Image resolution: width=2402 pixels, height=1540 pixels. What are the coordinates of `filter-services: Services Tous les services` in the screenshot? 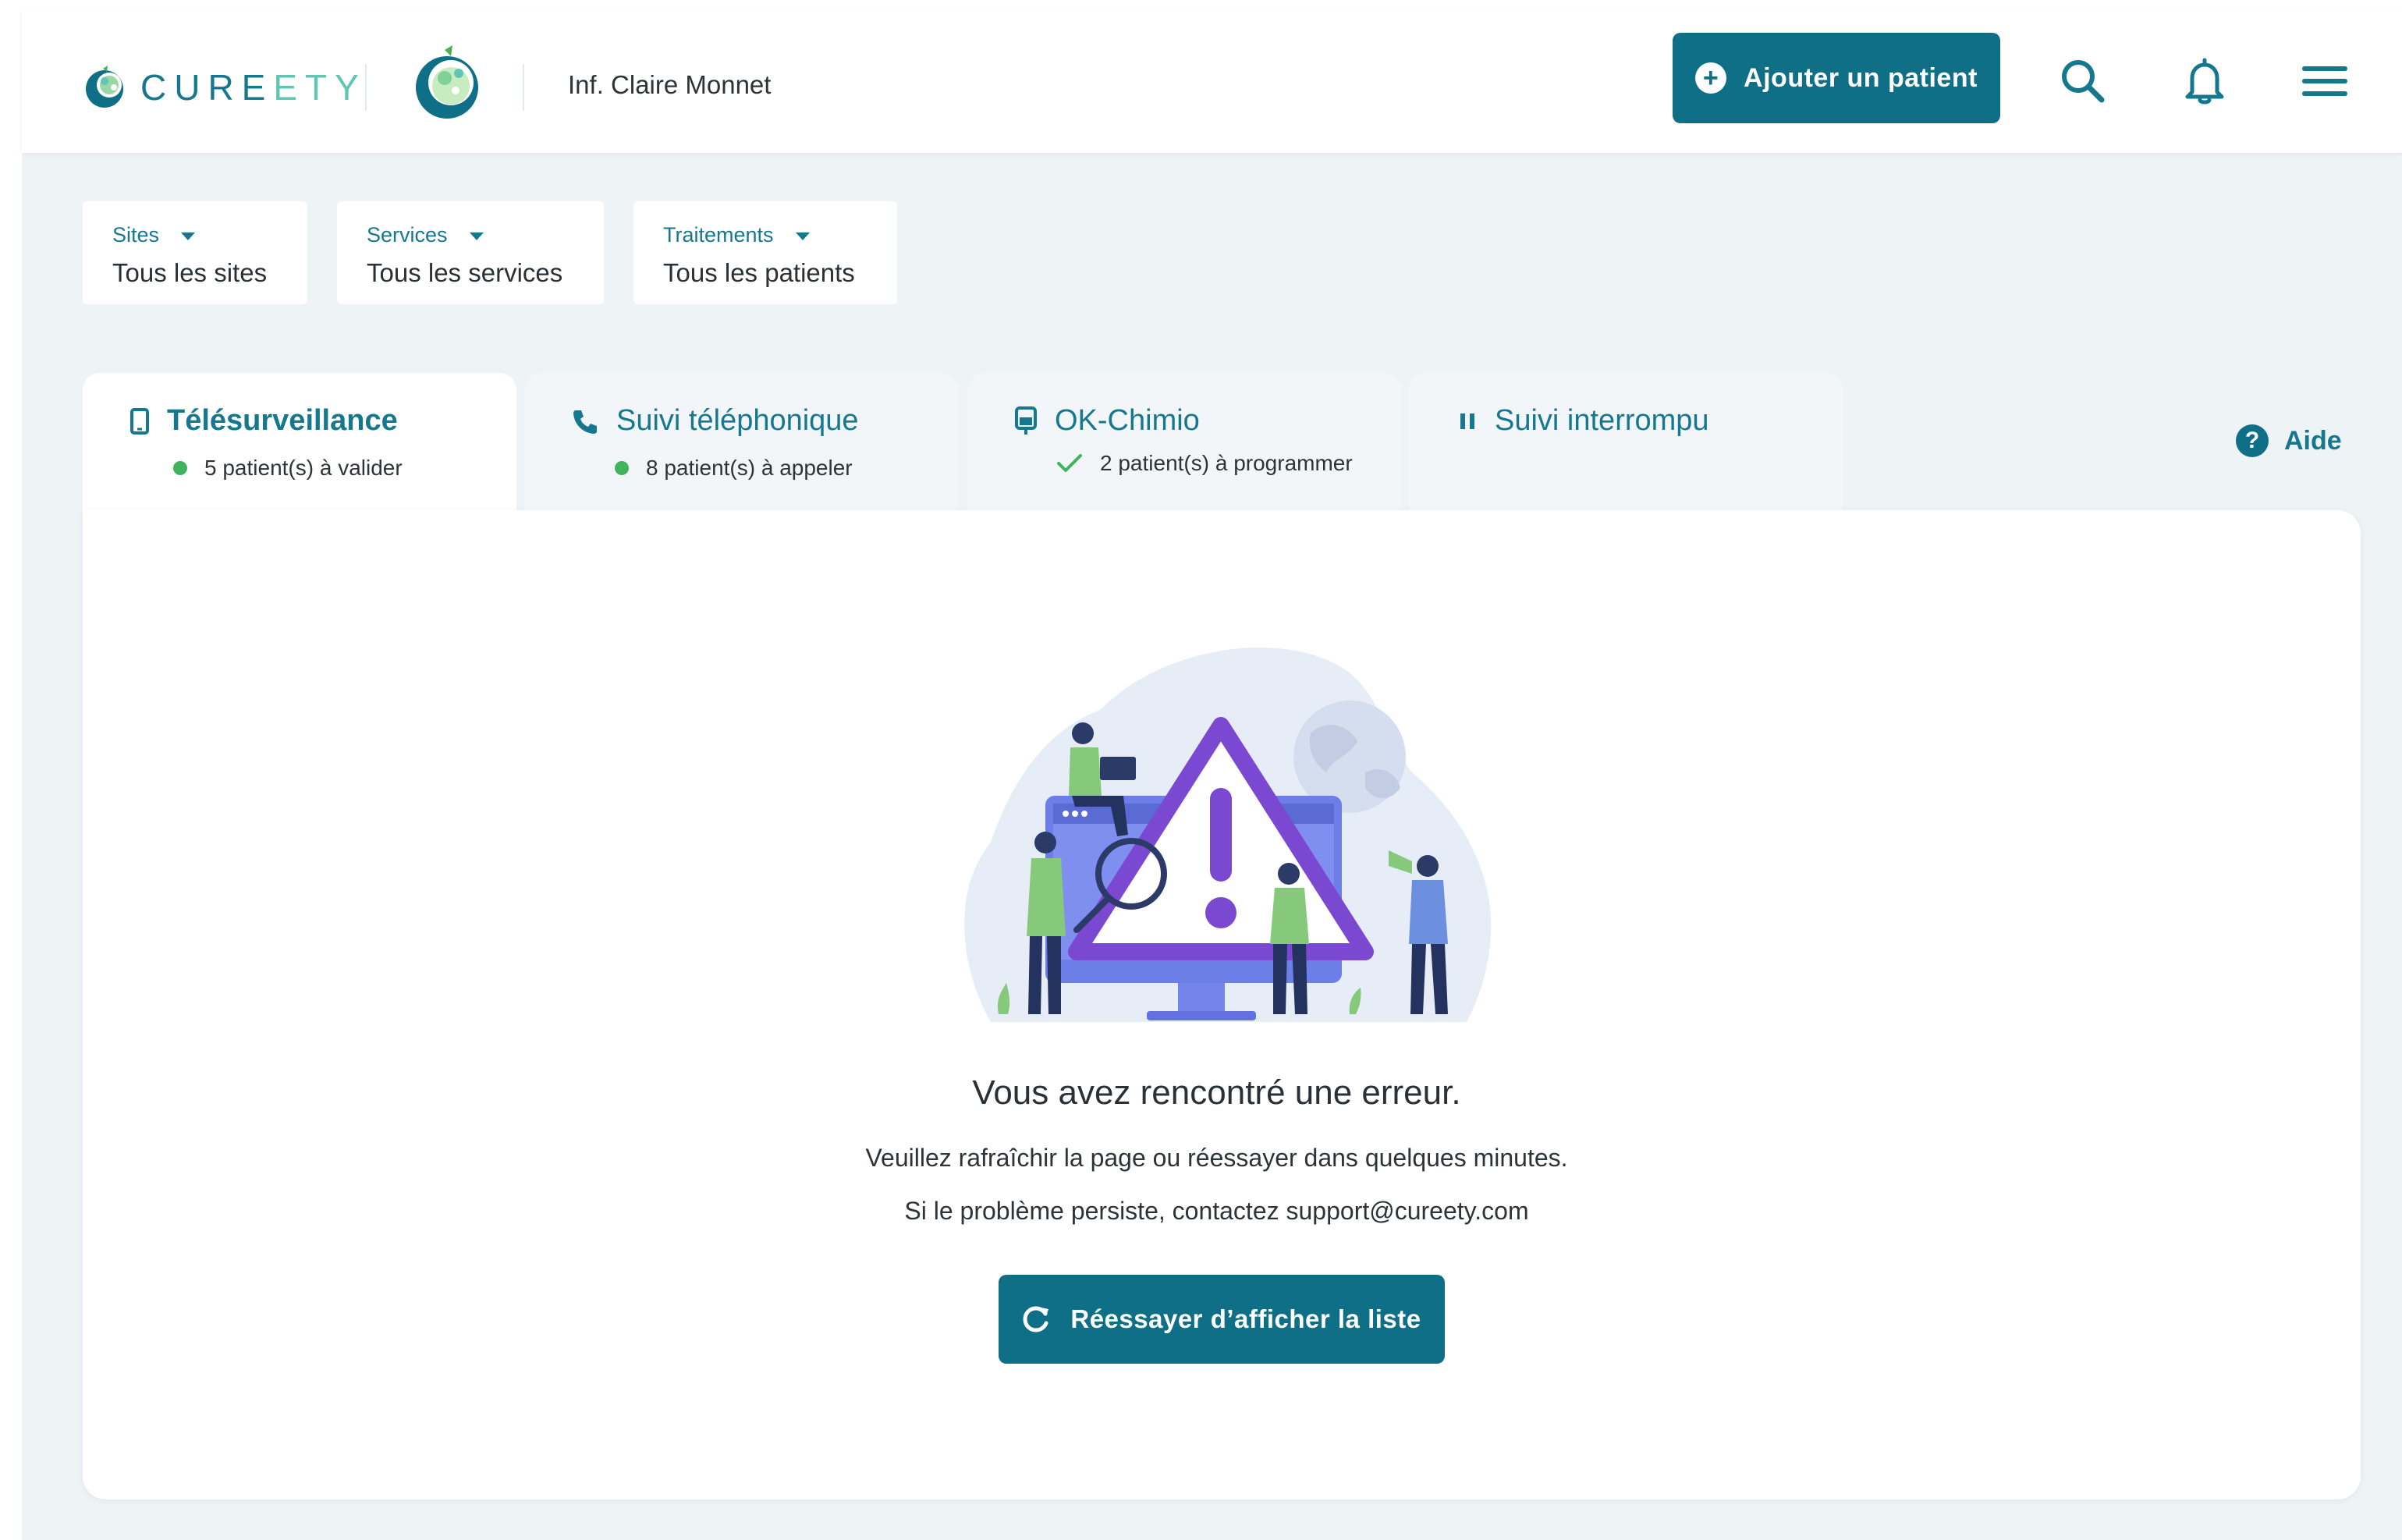 It's located at (471, 252).